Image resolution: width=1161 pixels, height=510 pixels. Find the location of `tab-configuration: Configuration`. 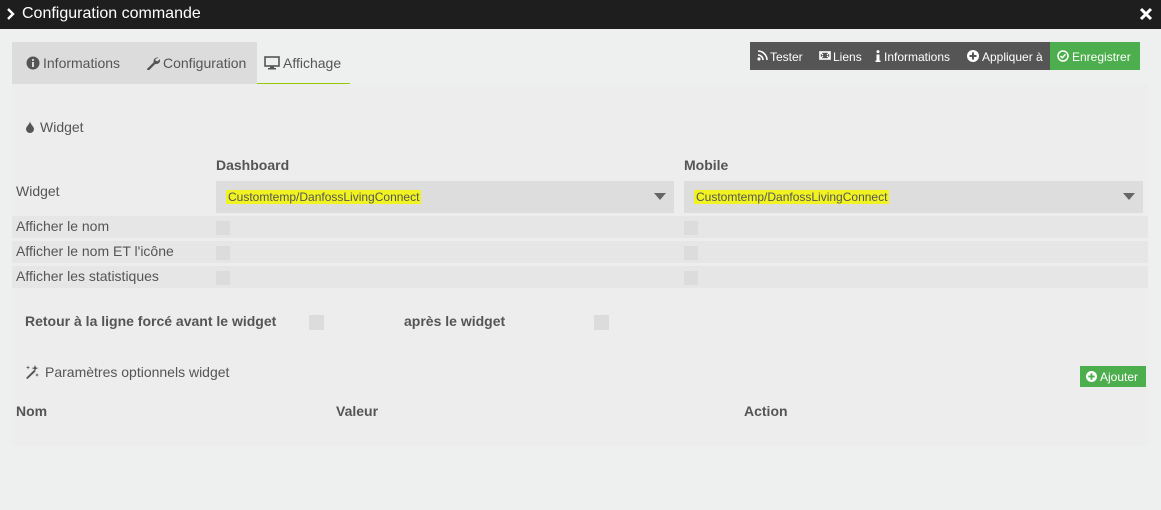

tab-configuration: Configuration is located at coordinates (195, 63).